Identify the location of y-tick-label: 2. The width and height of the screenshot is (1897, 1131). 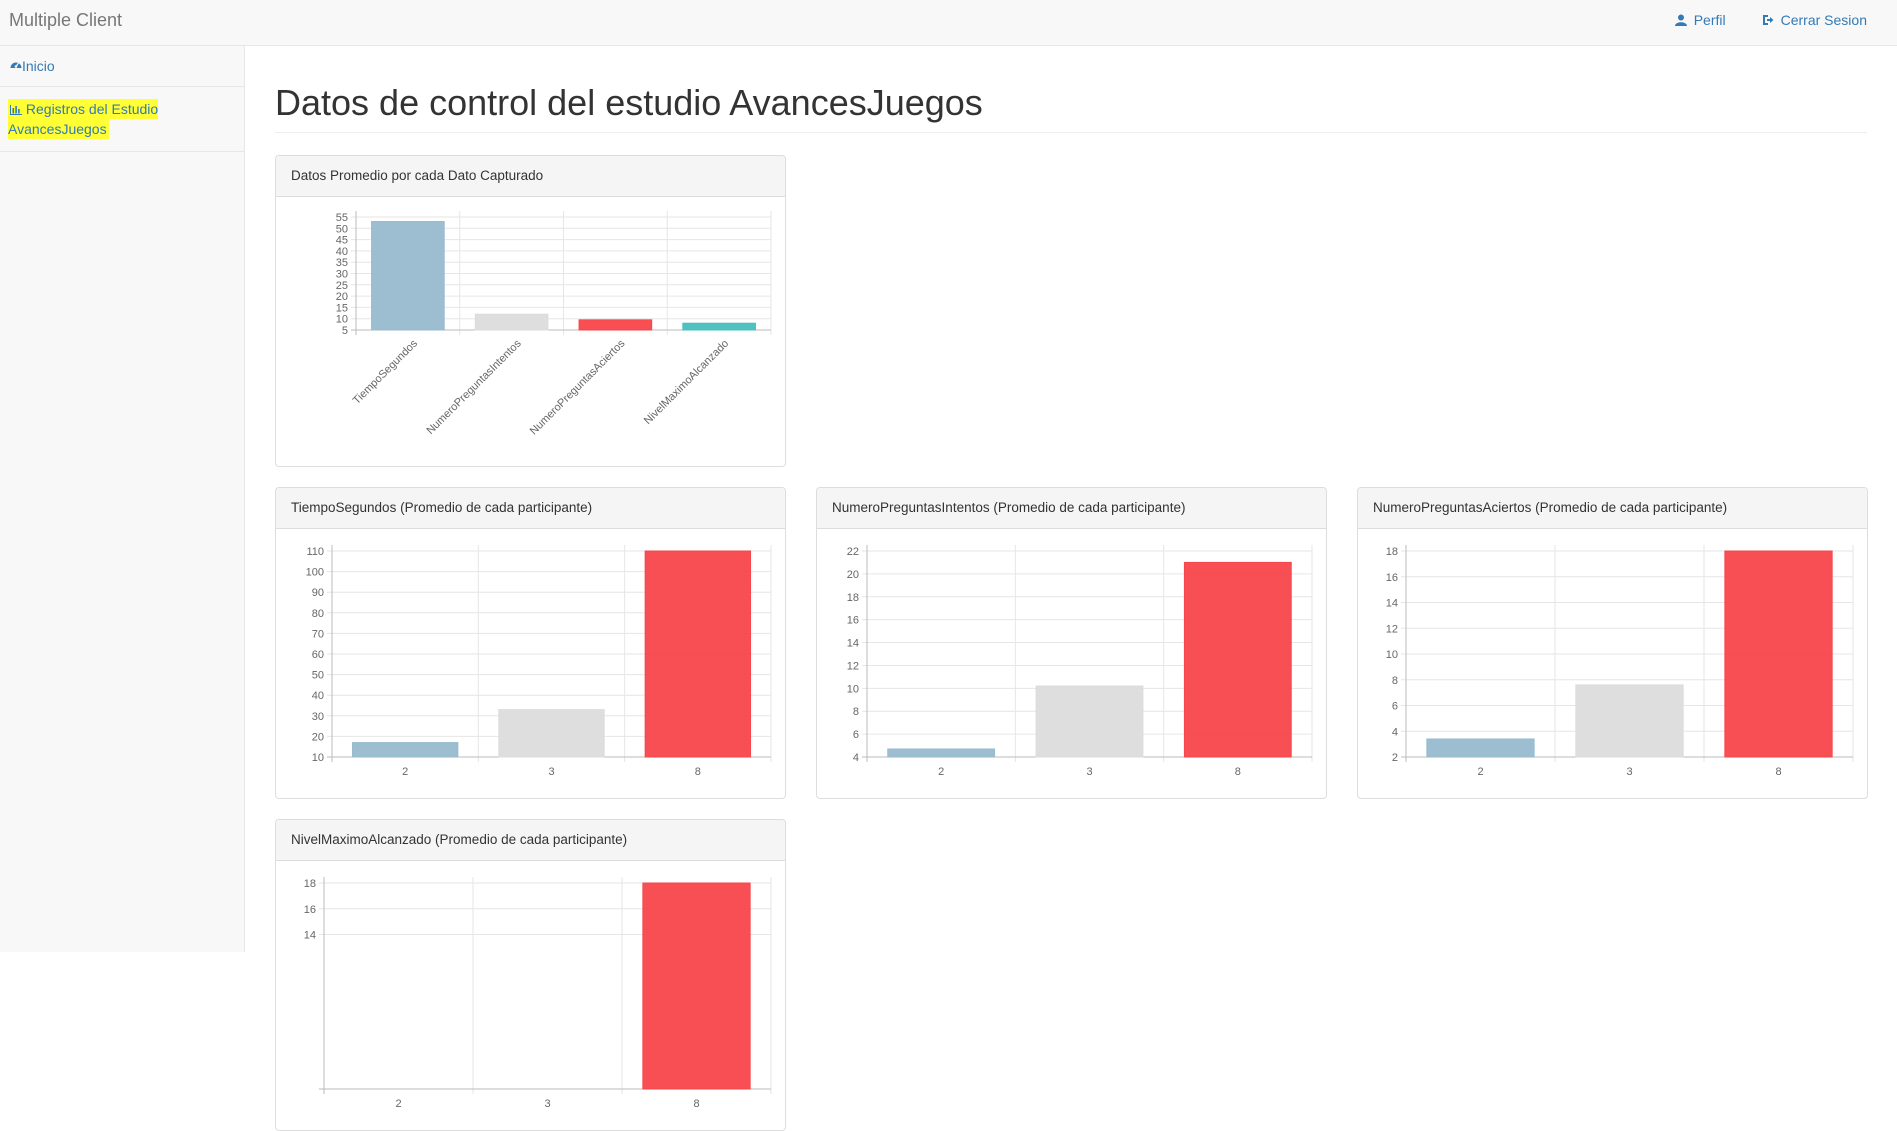
(1395, 758).